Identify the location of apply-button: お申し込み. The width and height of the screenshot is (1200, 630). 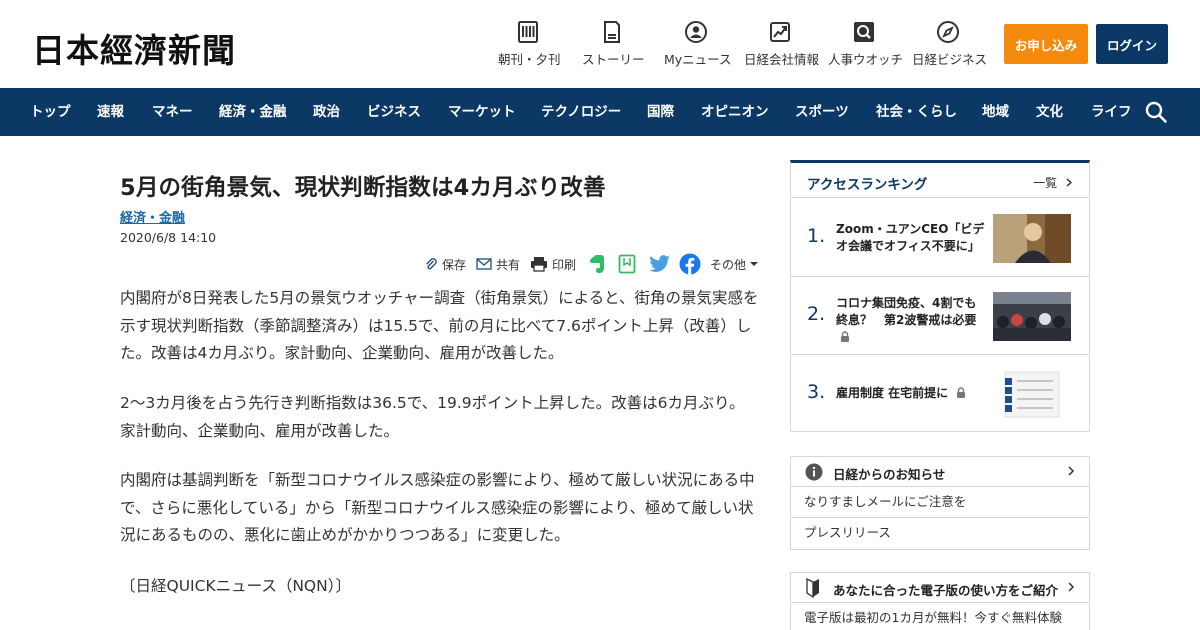
(1046, 44).